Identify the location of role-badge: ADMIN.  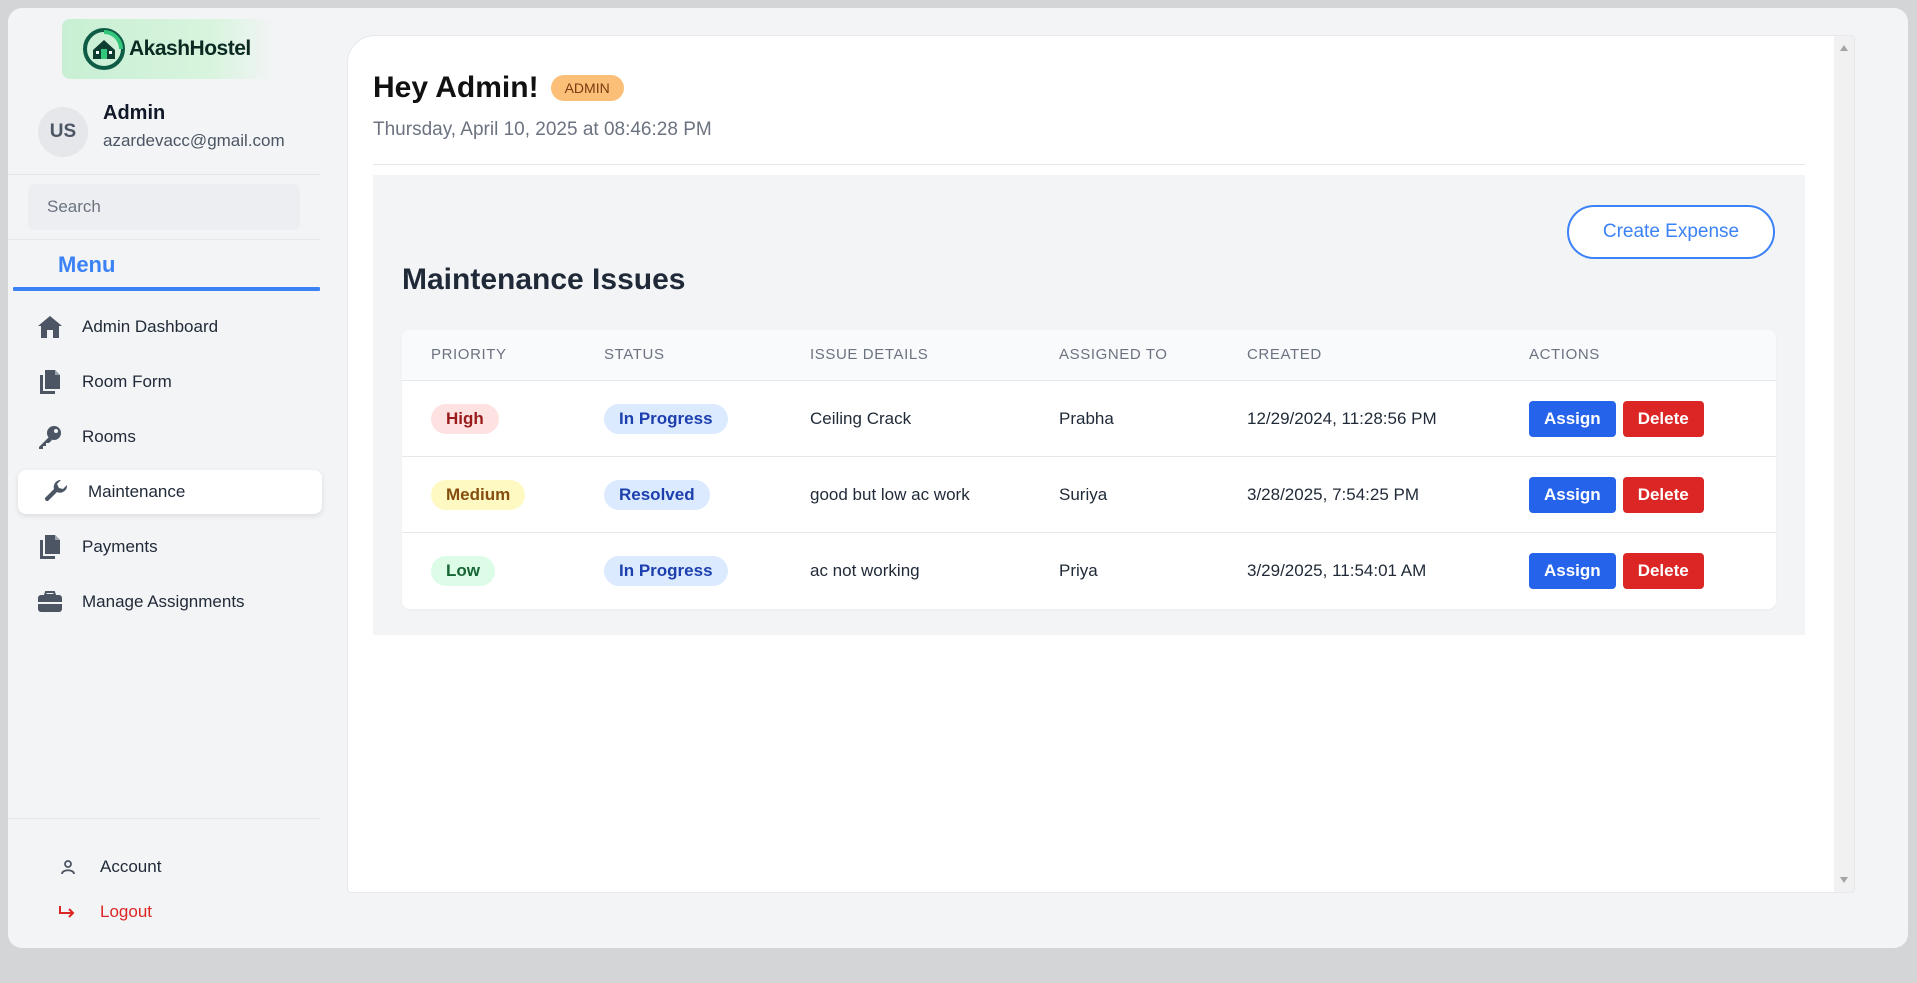
(587, 88).